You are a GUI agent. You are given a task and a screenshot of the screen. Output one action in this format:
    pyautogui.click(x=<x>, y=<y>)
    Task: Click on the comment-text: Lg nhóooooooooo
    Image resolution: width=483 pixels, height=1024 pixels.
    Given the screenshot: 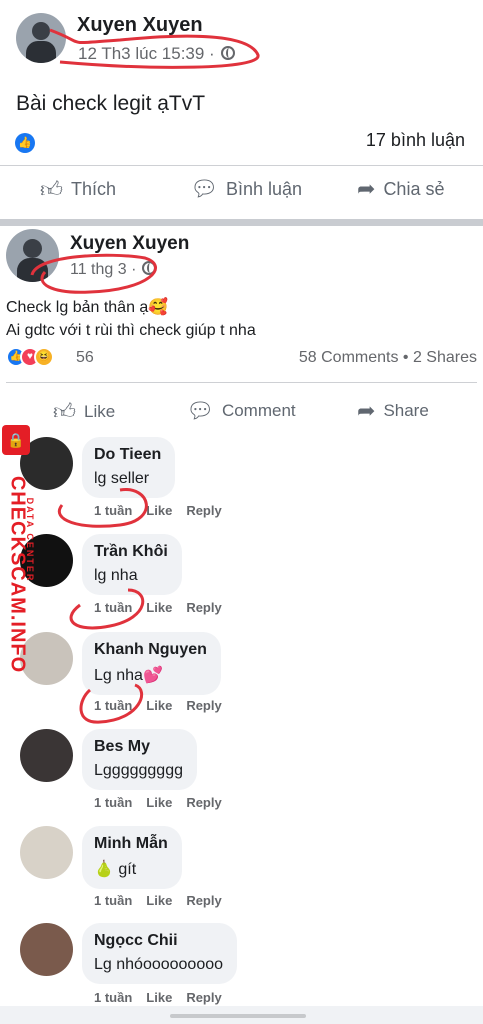 What is the action you would take?
    pyautogui.click(x=159, y=964)
    